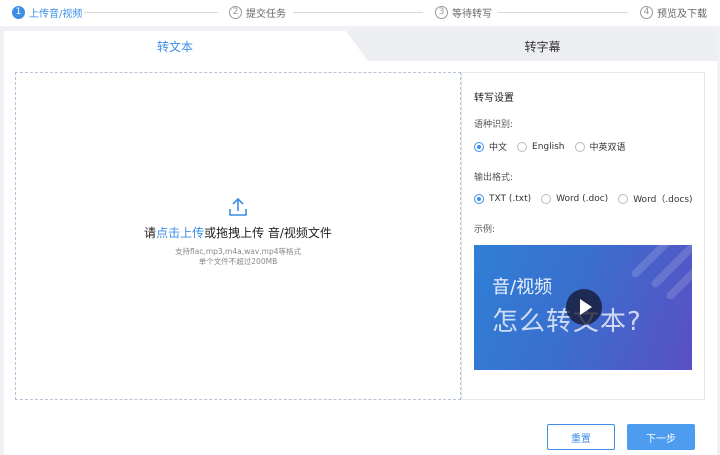 The image size is (720, 455). Describe the element at coordinates (268, 232) in the screenshot. I see `upload-suffix: 或拖拽上传 音/视频文件` at that location.